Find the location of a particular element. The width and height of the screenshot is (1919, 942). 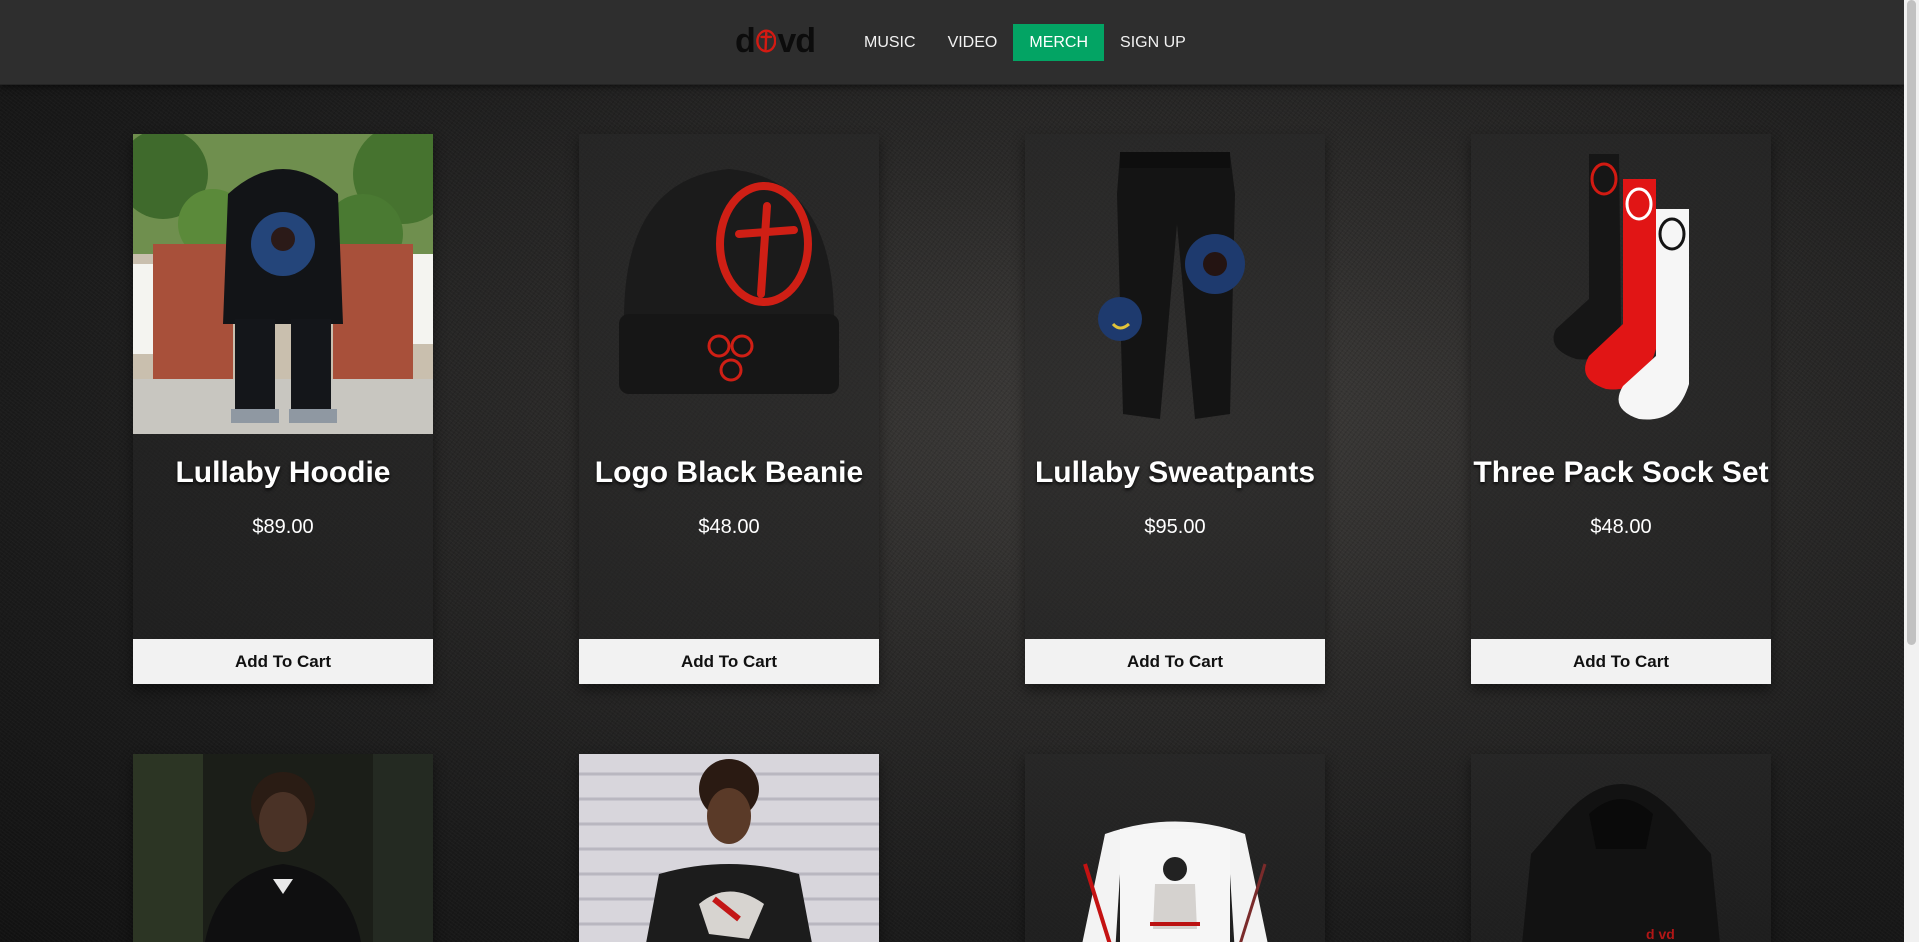

product-name: Lullaby Sweatpants is located at coordinates (1175, 473).